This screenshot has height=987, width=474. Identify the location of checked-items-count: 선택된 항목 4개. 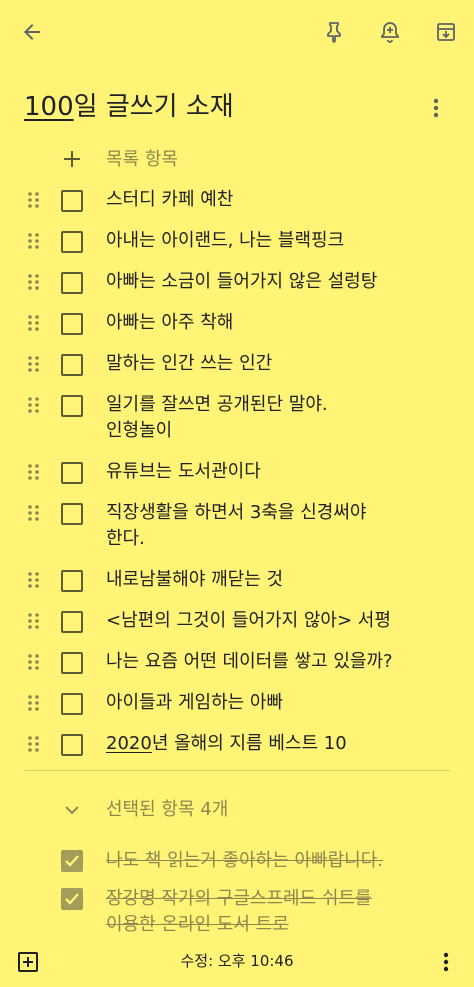
(167, 809).